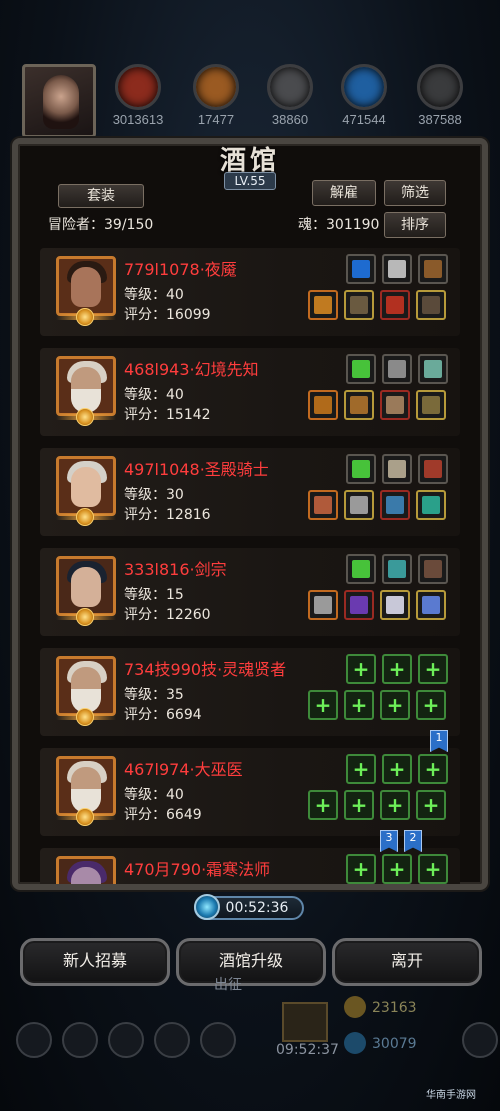 This screenshot has height=1111, width=500. I want to click on hero-name: 333l816·剑宗, so click(175, 569).